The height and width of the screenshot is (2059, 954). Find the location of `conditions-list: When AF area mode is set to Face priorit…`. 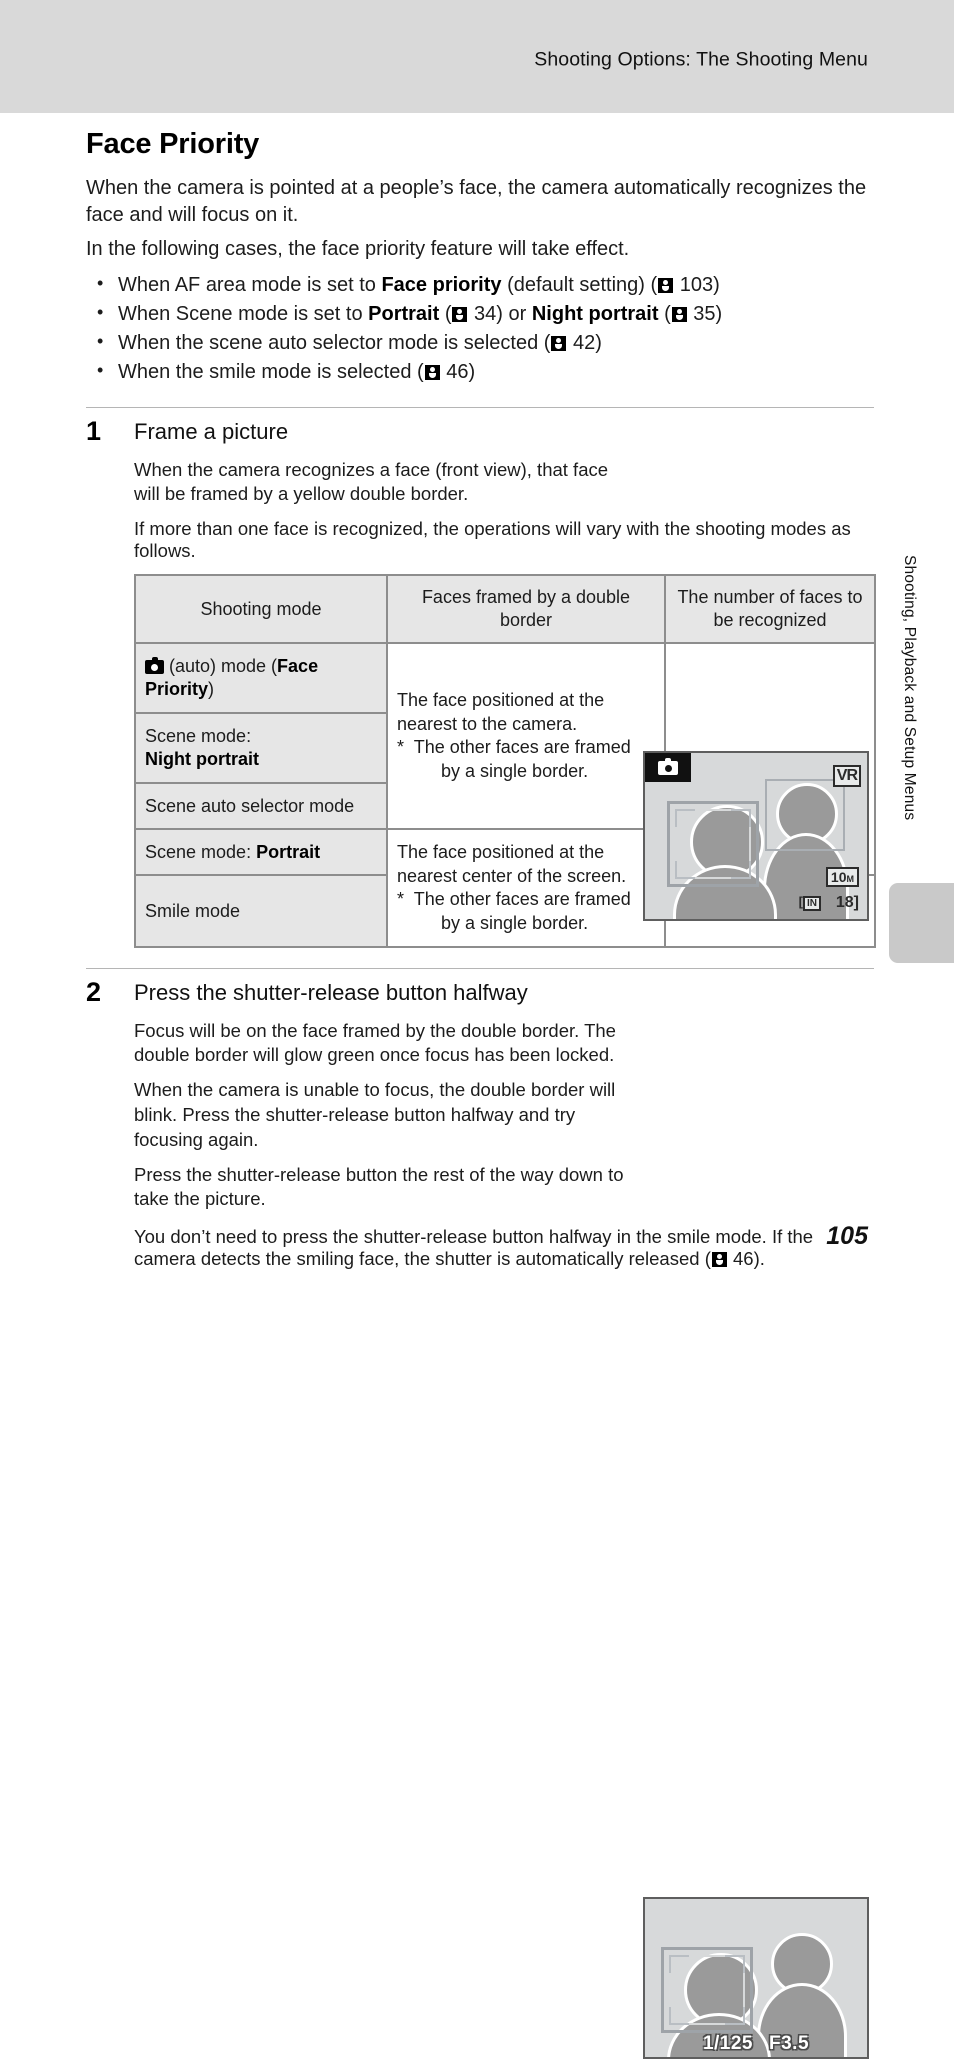

conditions-list: When AF area mode is set to Face priorit… is located at coordinates (480, 329).